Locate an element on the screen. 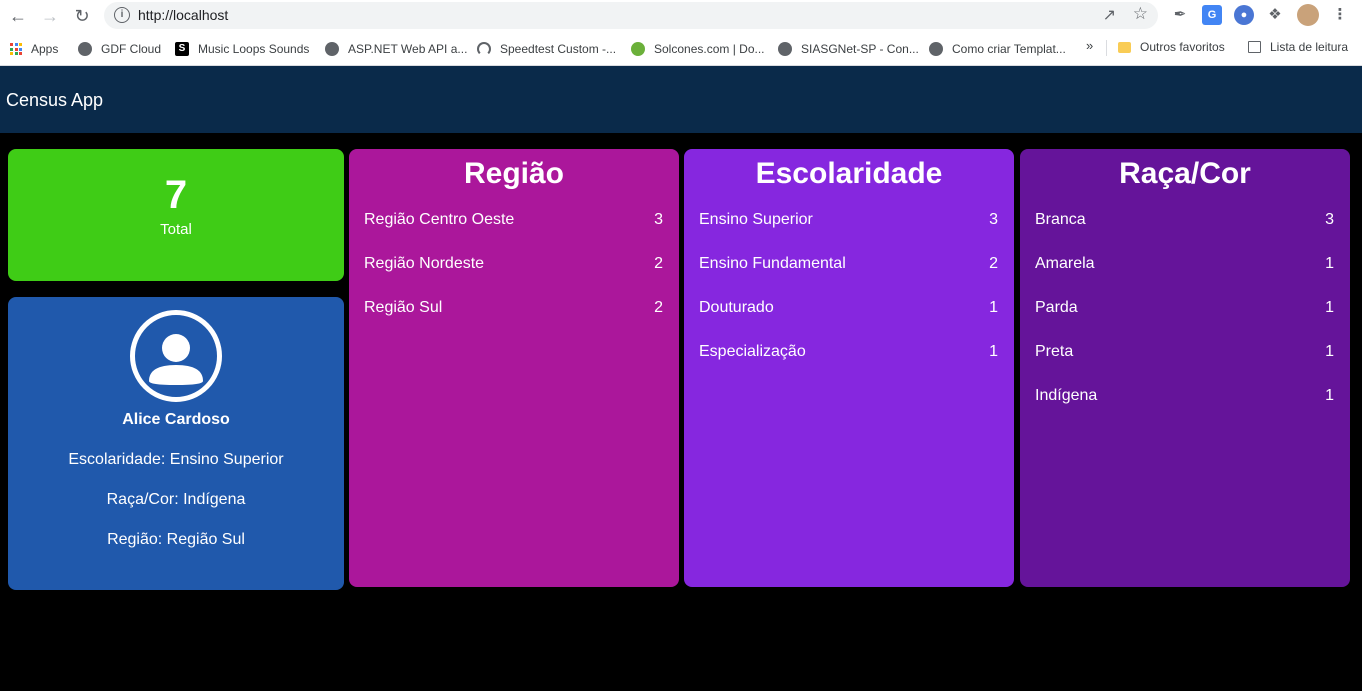 The width and height of the screenshot is (1362, 691). app-header: Census App is located at coordinates (681, 99).